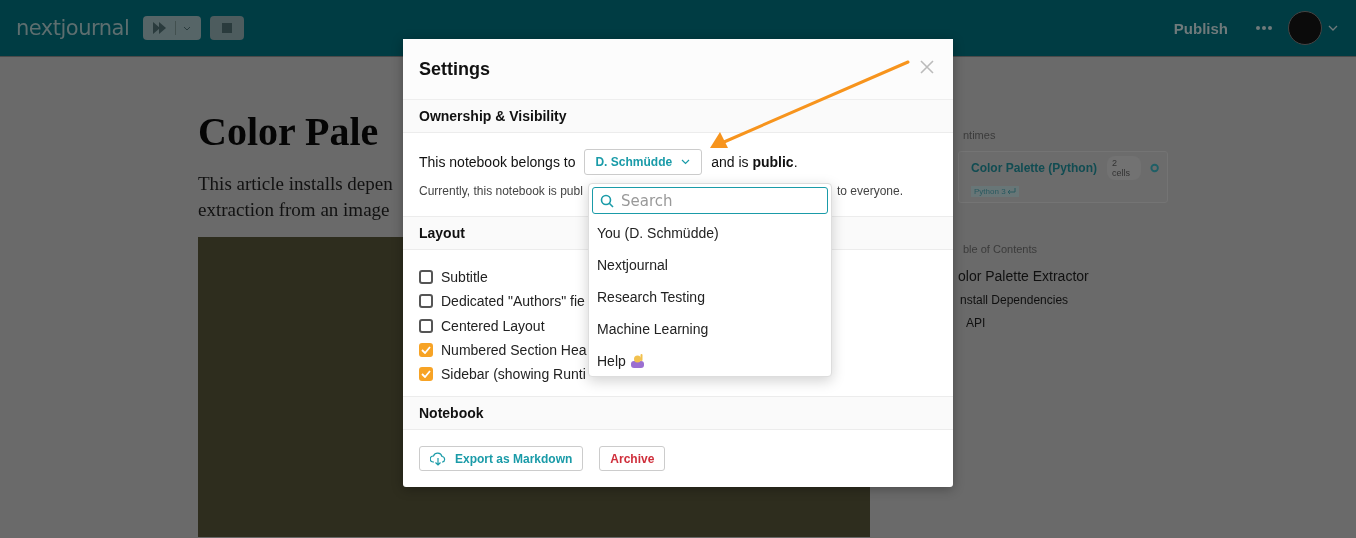  What do you see at coordinates (294, 210) in the screenshot?
I see `article-text: extraction from an image` at bounding box center [294, 210].